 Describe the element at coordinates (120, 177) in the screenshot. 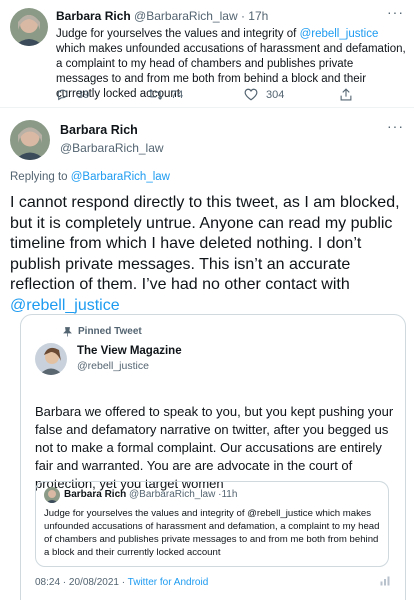

I see `replying-to-link: @BarbaraRich_law` at that location.